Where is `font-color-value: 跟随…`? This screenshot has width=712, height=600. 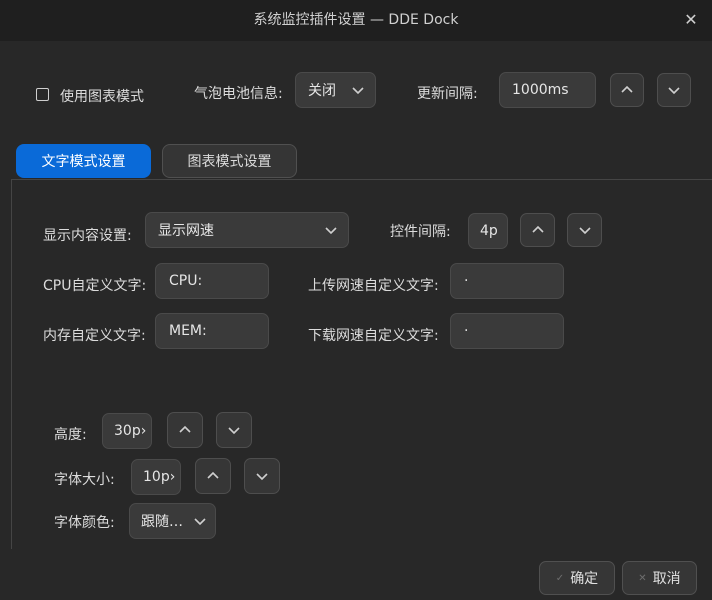
font-color-value: 跟随… is located at coordinates (162, 522).